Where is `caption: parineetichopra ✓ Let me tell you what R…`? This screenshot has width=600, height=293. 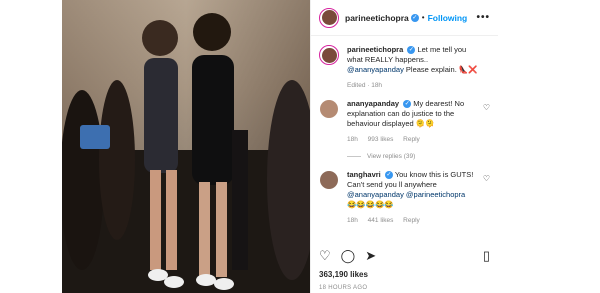 caption: parineetichopra ✓ Let me tell you what R… is located at coordinates (404, 68).